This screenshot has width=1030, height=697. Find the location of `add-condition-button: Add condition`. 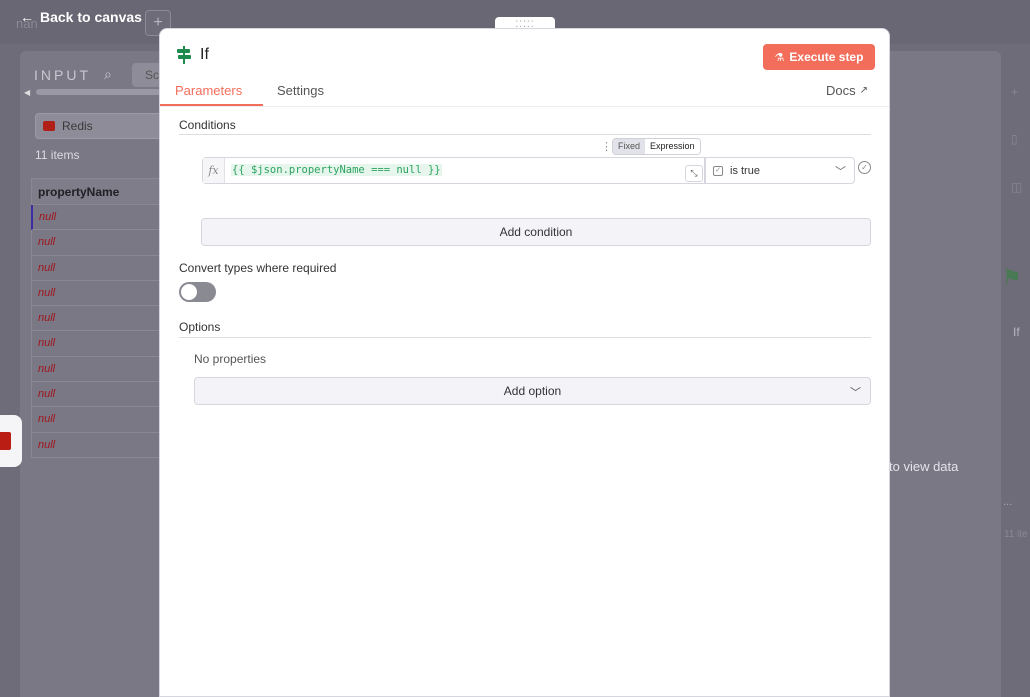

add-condition-button: Add condition is located at coordinates (536, 232).